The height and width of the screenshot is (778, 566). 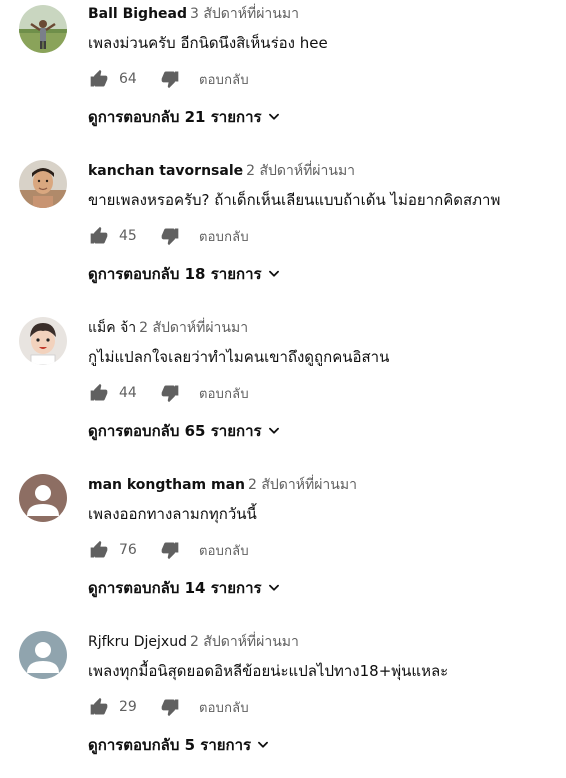 What do you see at coordinates (112, 328) in the screenshot?
I see `author-name: แม็ค จ้า` at bounding box center [112, 328].